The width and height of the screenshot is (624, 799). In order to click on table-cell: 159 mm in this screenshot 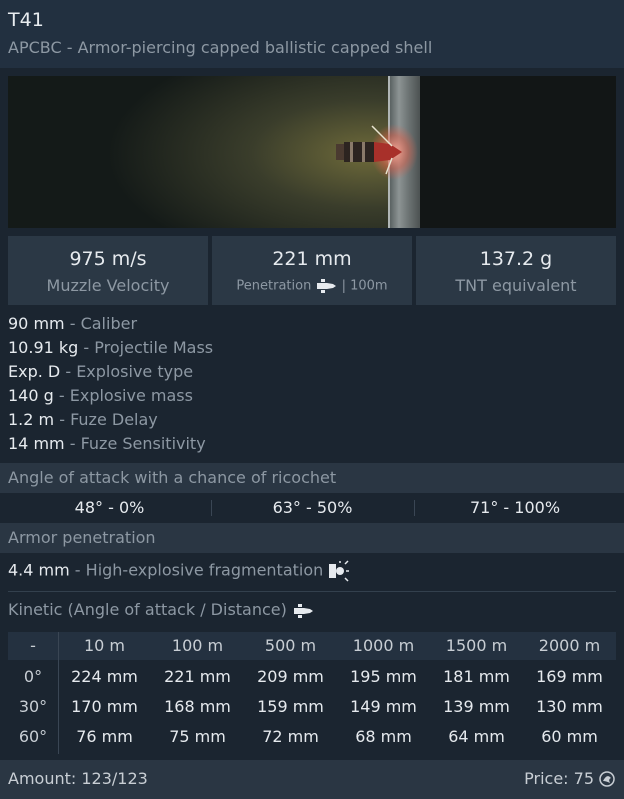, I will do `click(290, 706)`.